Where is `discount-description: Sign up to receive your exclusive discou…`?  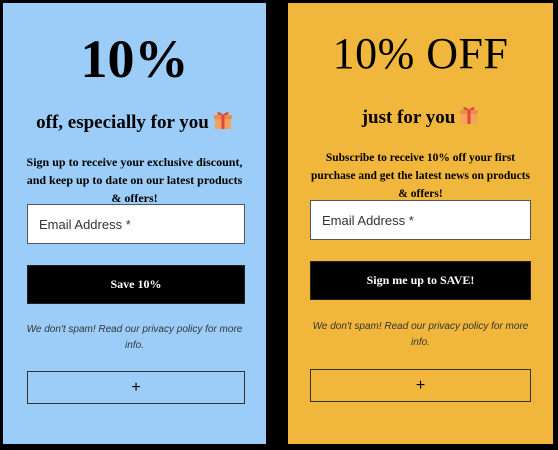 discount-description: Sign up to receive your exclusive discou… is located at coordinates (134, 180).